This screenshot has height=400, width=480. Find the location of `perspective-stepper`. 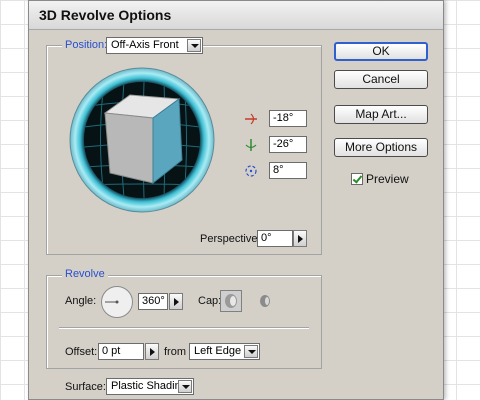

perspective-stepper is located at coordinates (300, 238).